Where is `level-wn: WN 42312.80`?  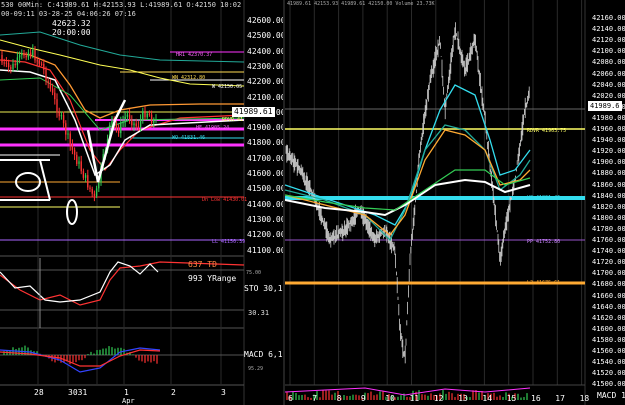 level-wn: WN 42312.80 is located at coordinates (189, 78).